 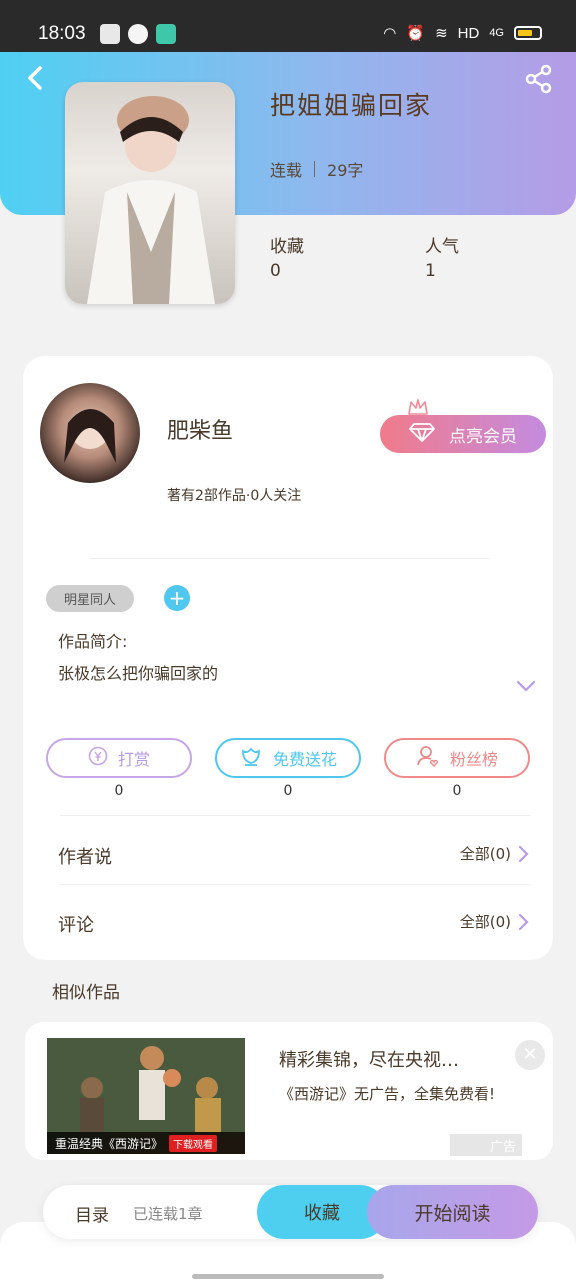 I want to click on alarm-icon: ⏰, so click(x=416, y=33).